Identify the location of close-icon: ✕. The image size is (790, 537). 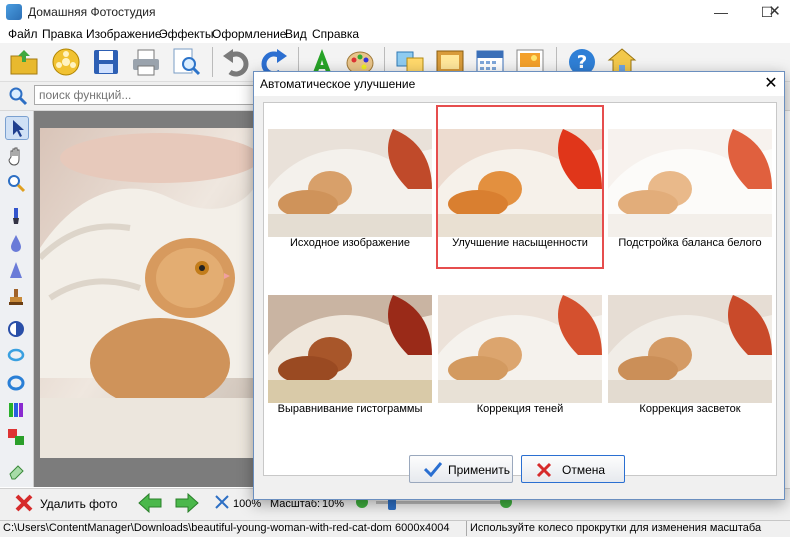
(774, 12).